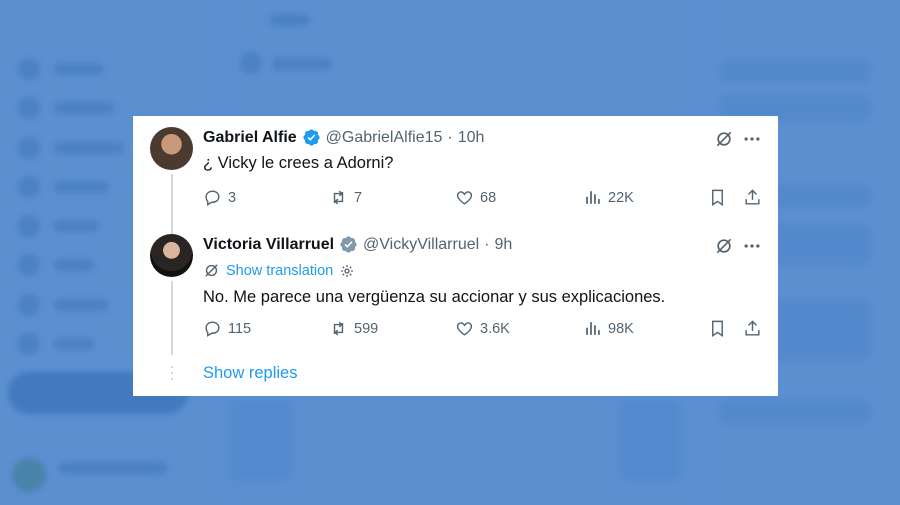 The height and width of the screenshot is (505, 900). I want to click on thread-connector, so click(172, 318).